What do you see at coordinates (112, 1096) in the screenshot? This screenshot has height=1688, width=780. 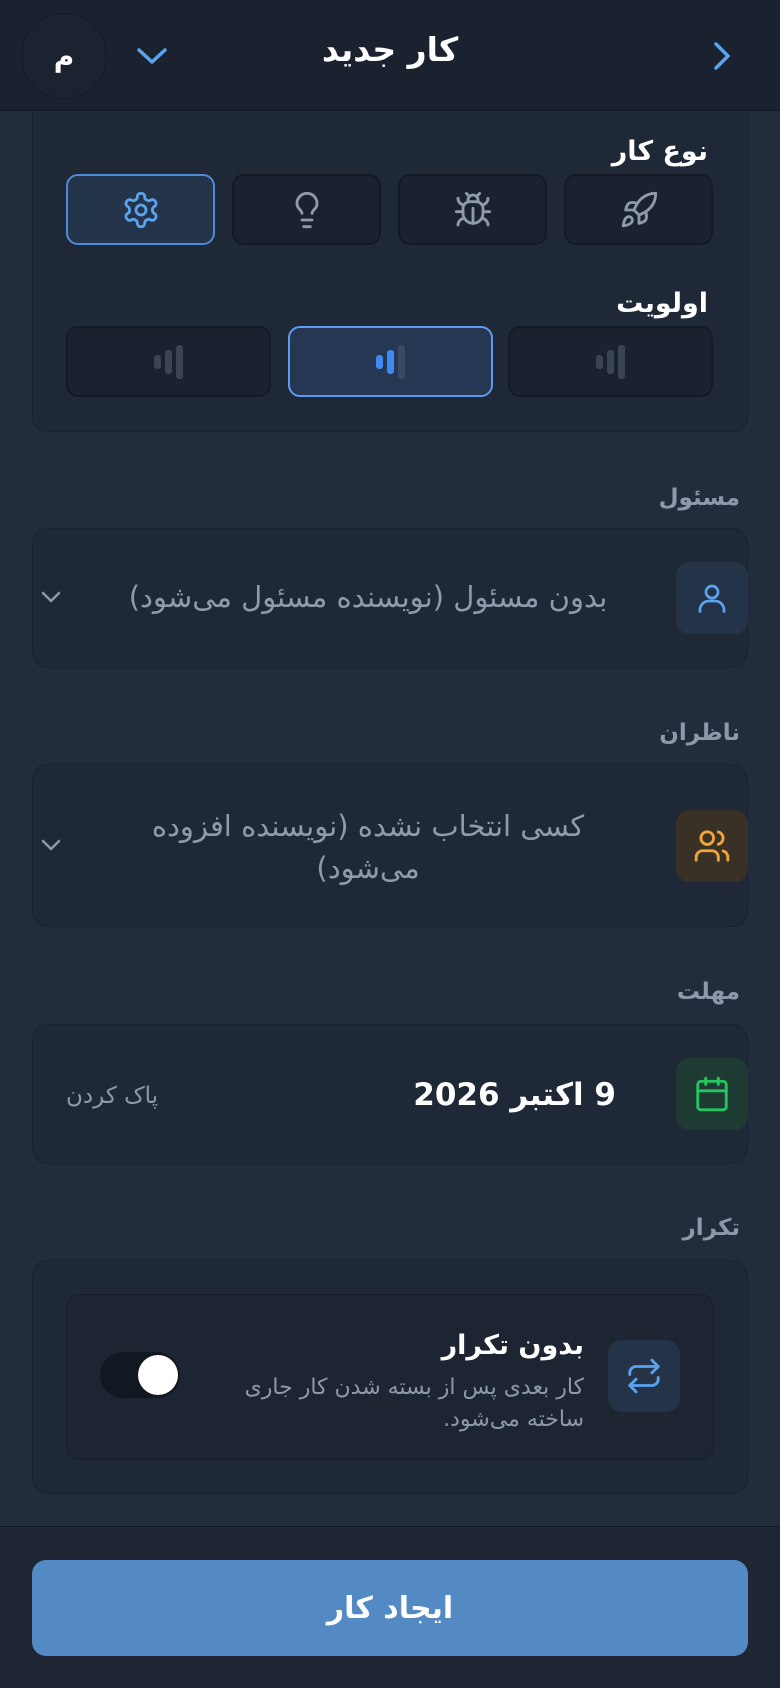 I see `clear-deadline-button: پاک کردن` at bounding box center [112, 1096].